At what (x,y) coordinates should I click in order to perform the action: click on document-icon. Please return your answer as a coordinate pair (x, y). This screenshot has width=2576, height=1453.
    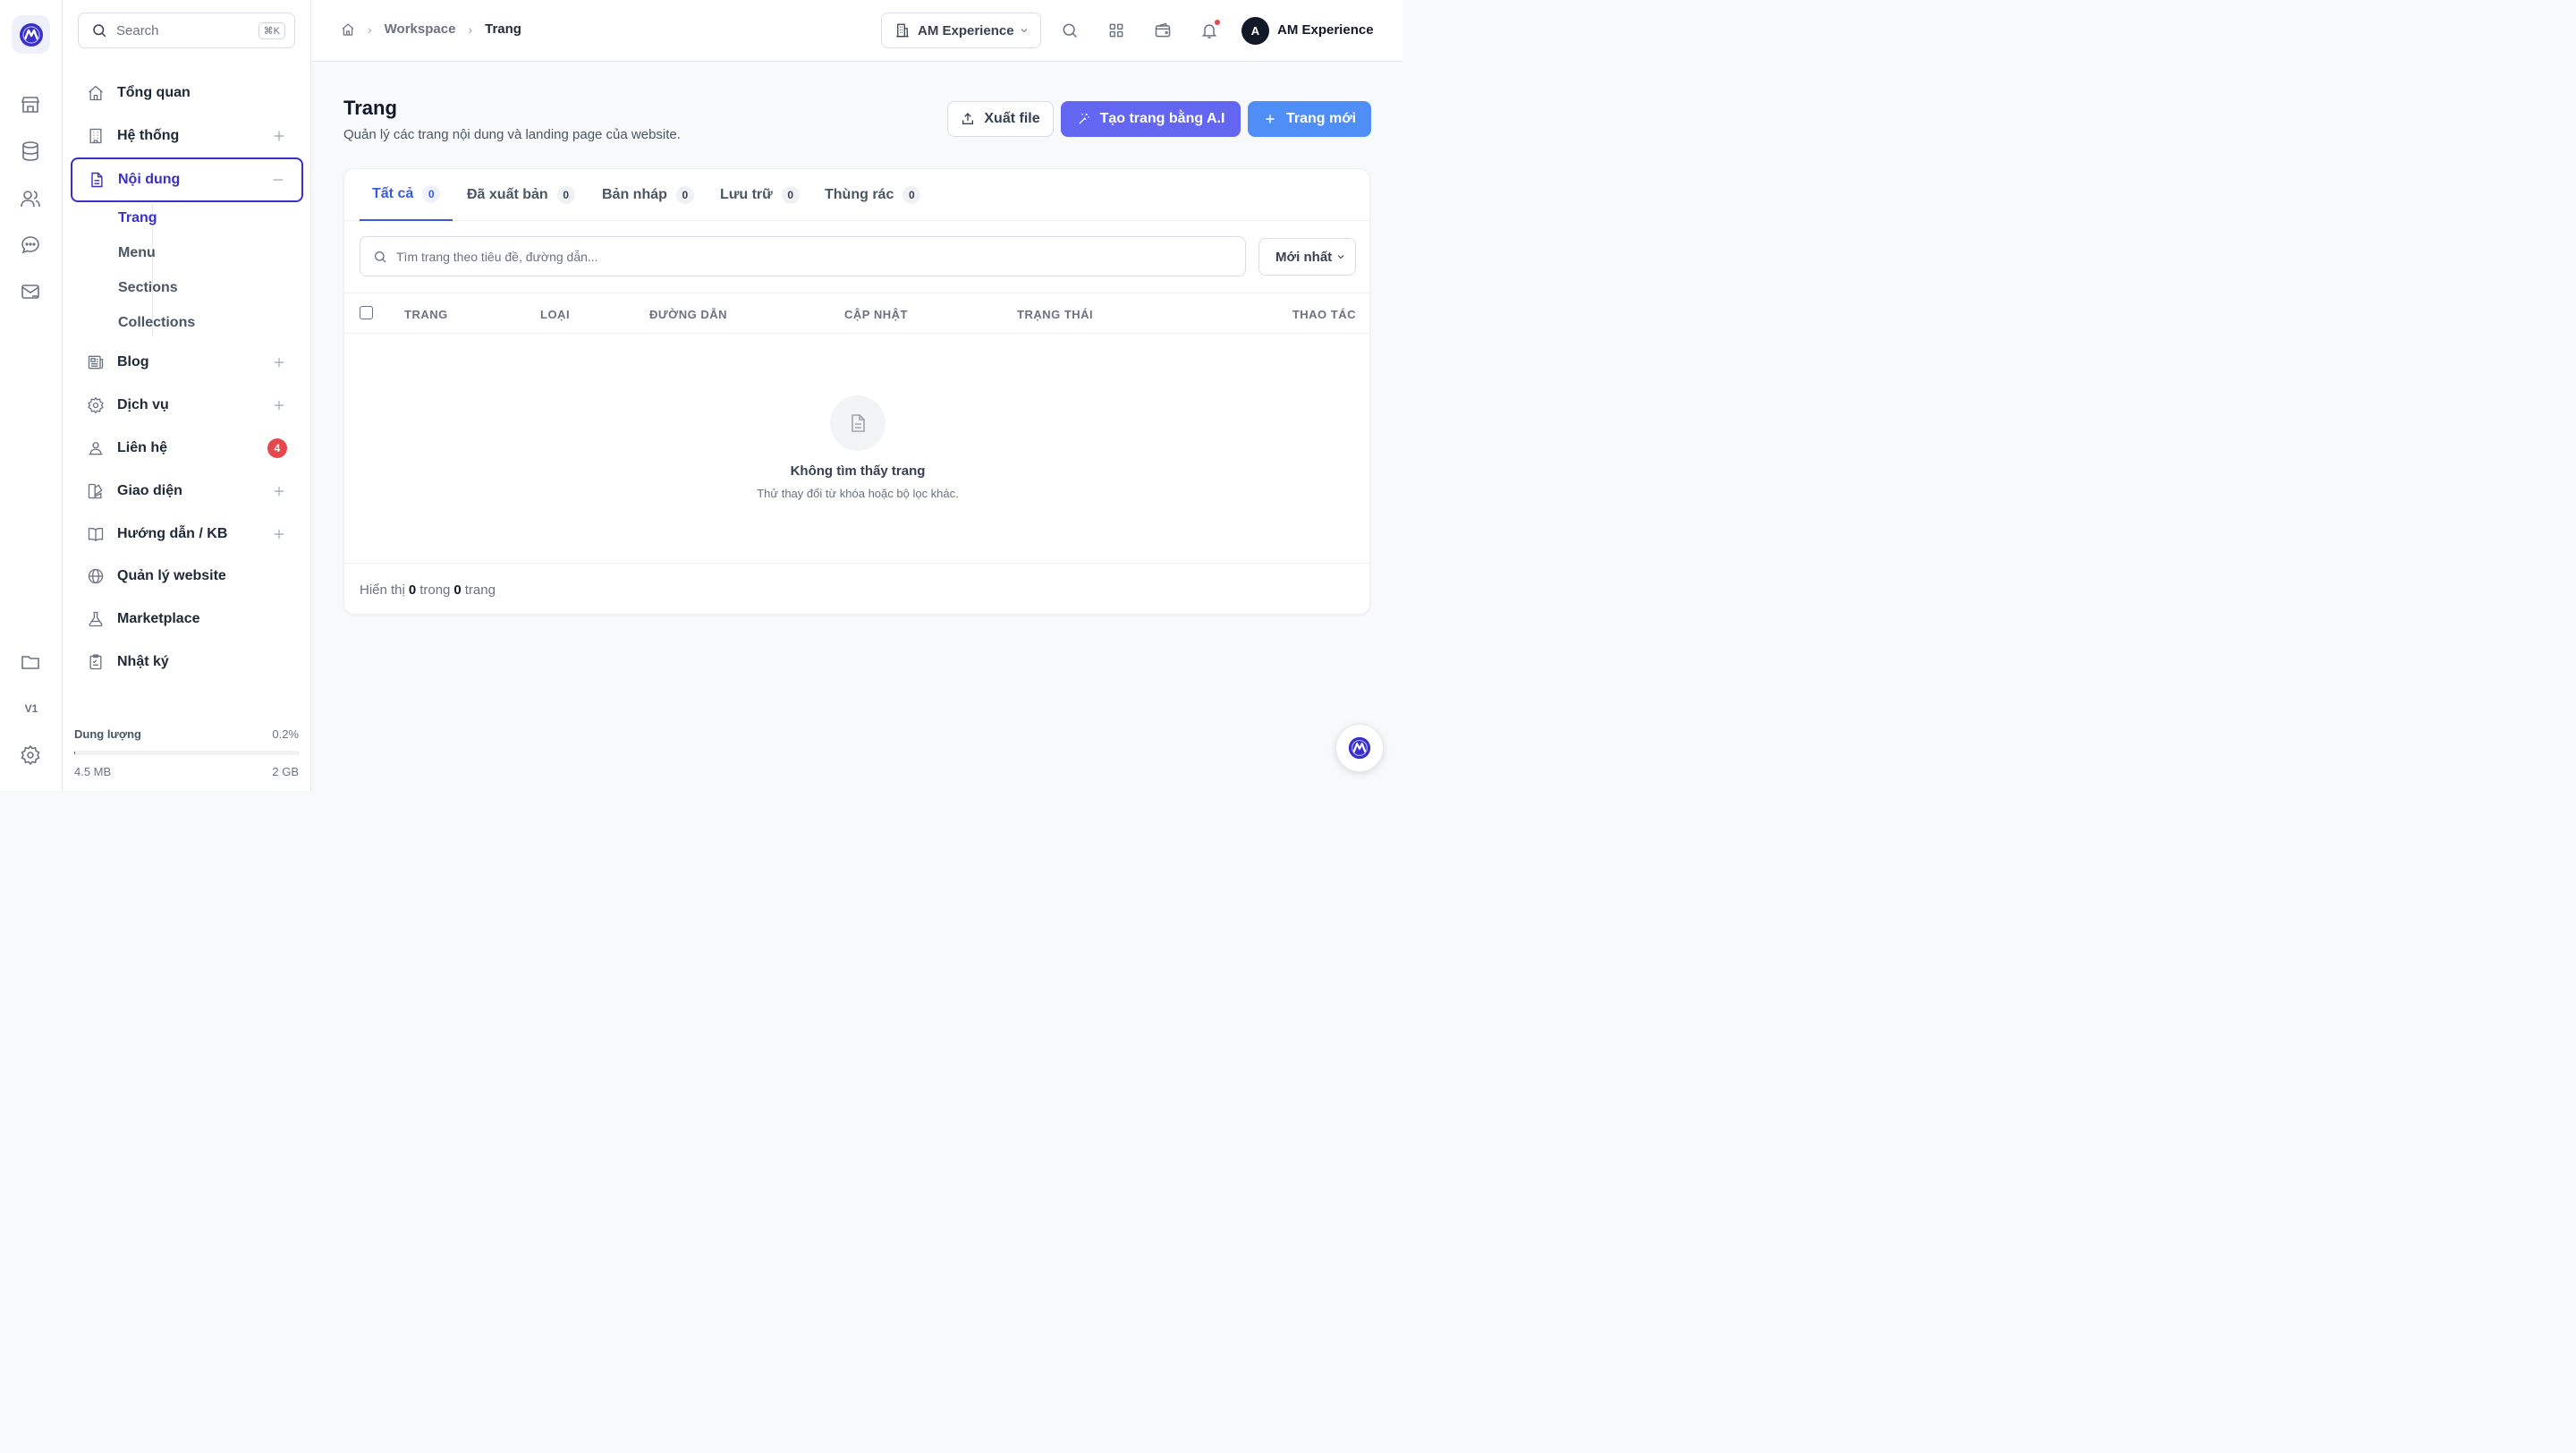
    Looking at the image, I should click on (97, 180).